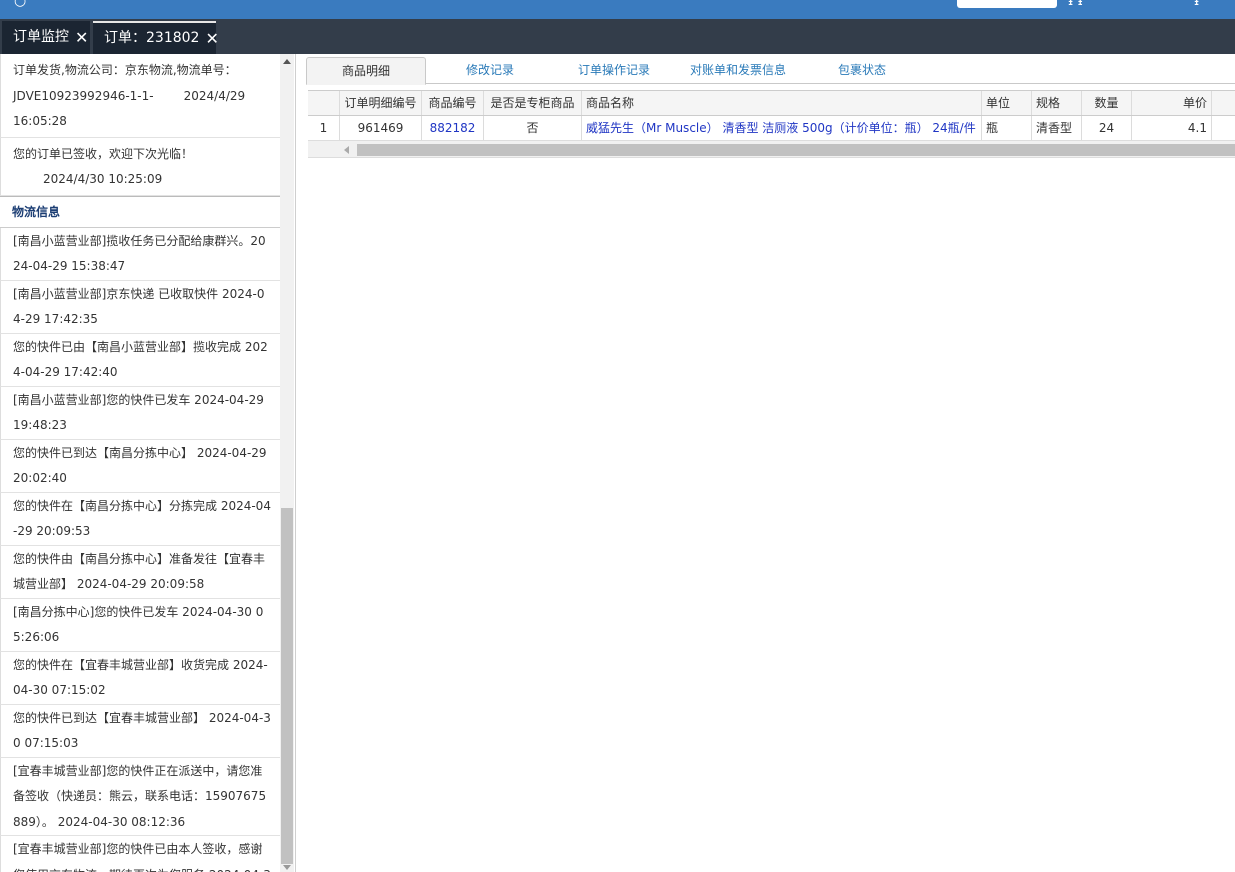  I want to click on header-user-icon: ᵻ, so click(1196, 4).